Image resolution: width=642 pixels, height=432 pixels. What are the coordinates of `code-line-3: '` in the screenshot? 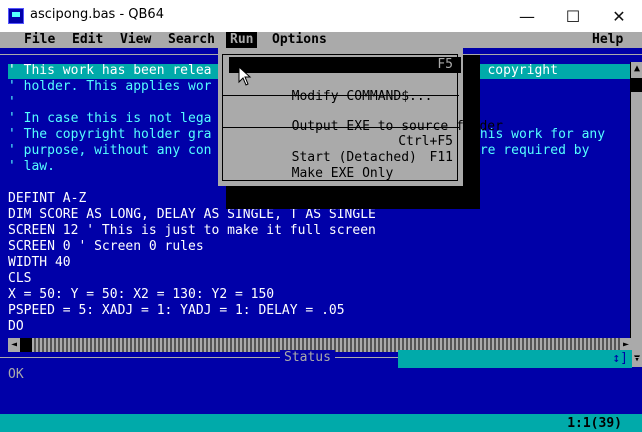 It's located at (12, 103).